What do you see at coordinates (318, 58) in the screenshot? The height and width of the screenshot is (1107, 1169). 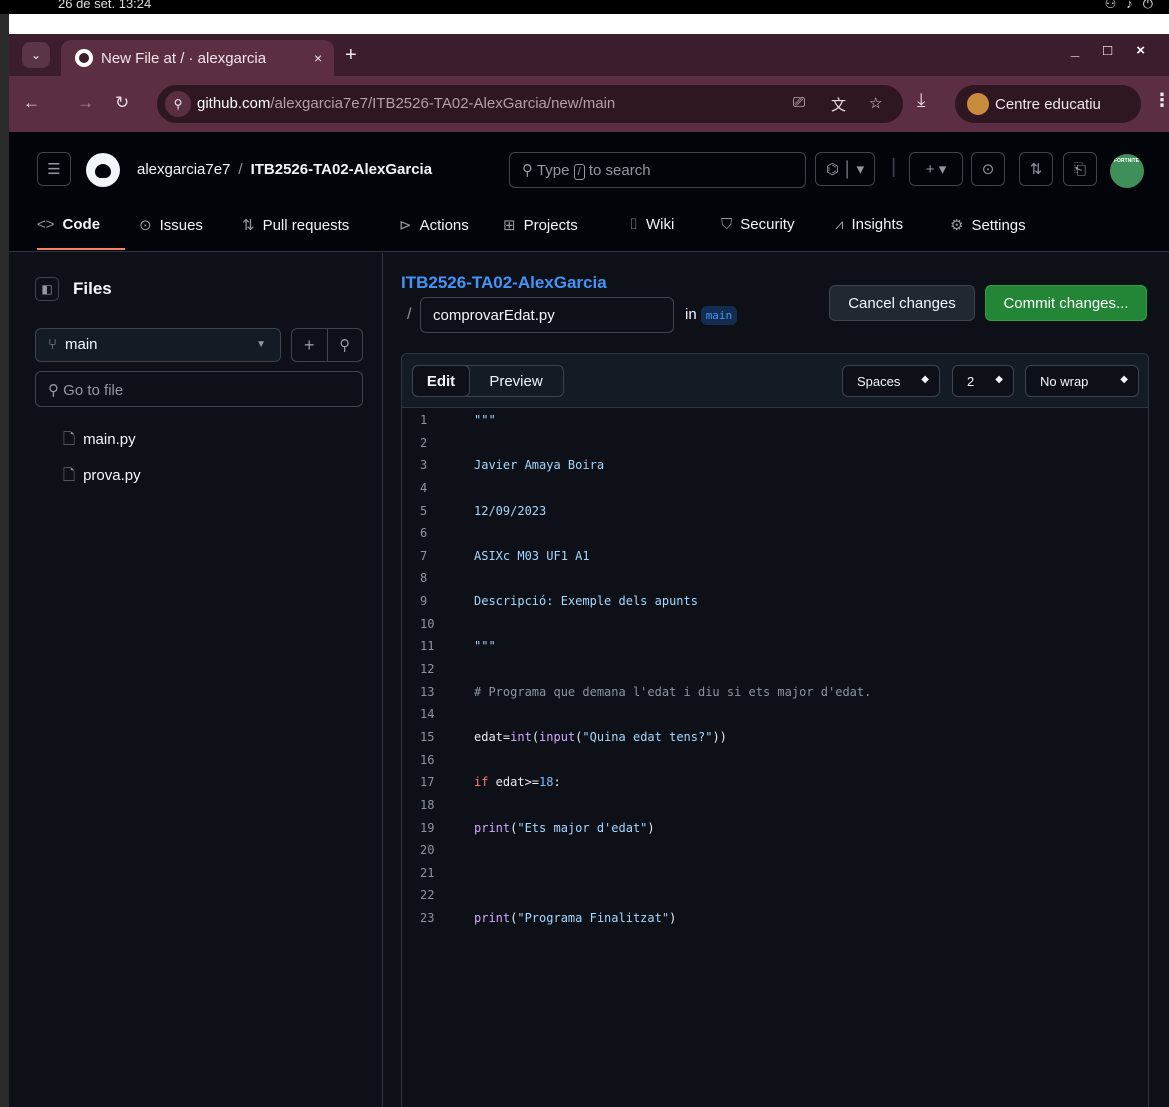 I see `tab-close-button: ×` at bounding box center [318, 58].